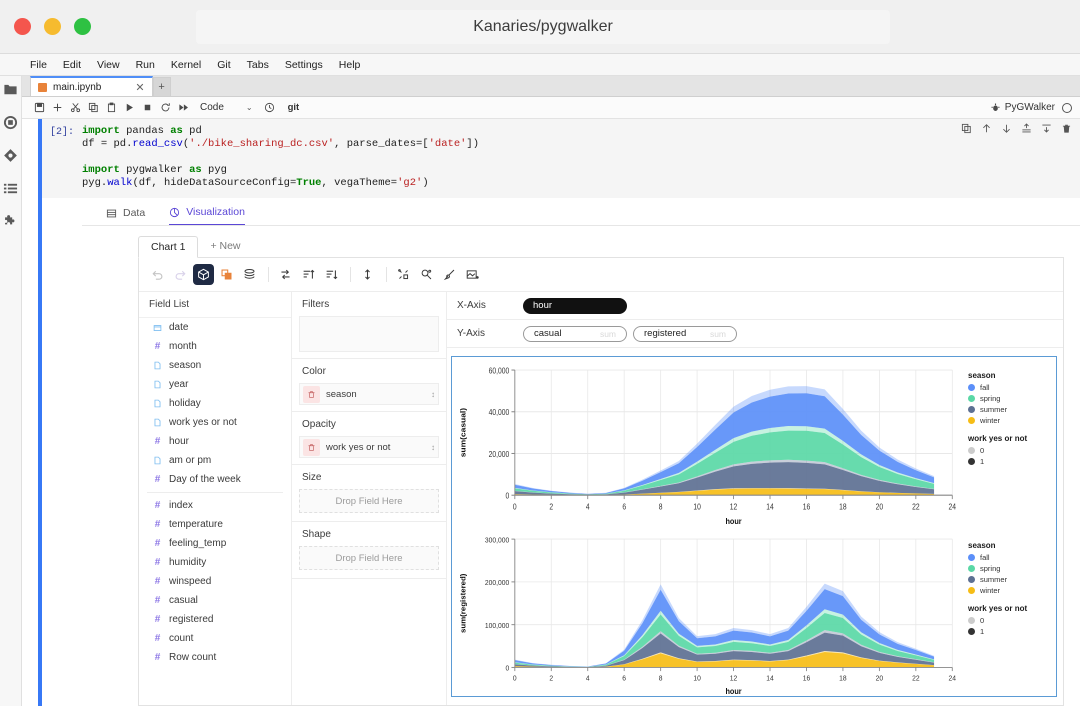 The width and height of the screenshot is (1080, 706). Describe the element at coordinates (180, 274) in the screenshot. I see `redo-icon` at that location.